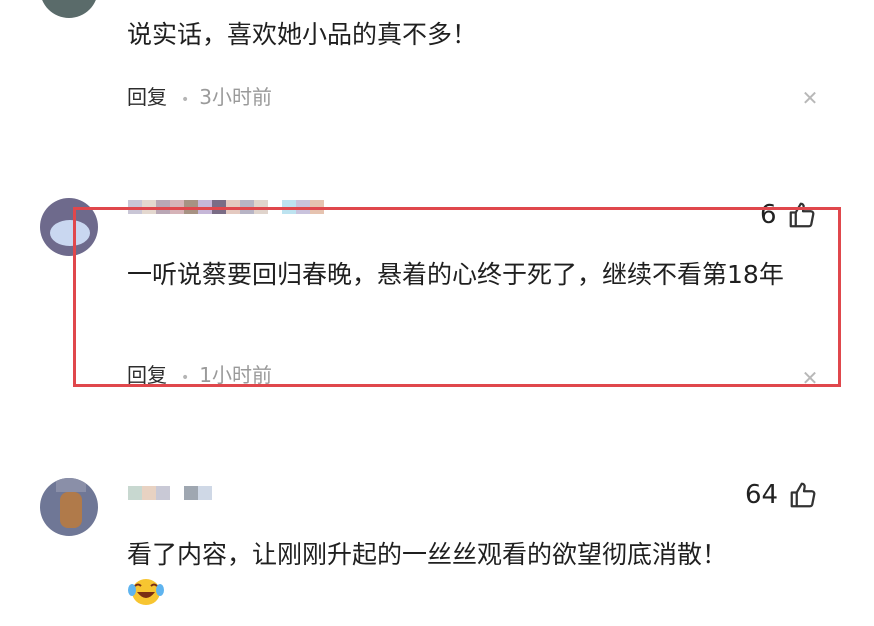  Describe the element at coordinates (302, 34) in the screenshot. I see `comment-text: 说实话，喜欢她小品的真不多！` at that location.